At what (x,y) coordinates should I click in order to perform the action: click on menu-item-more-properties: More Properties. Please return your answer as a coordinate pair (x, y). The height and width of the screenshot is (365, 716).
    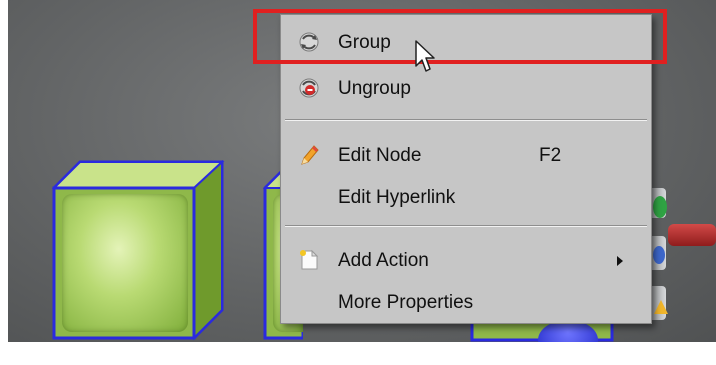
    Looking at the image, I should click on (466, 303).